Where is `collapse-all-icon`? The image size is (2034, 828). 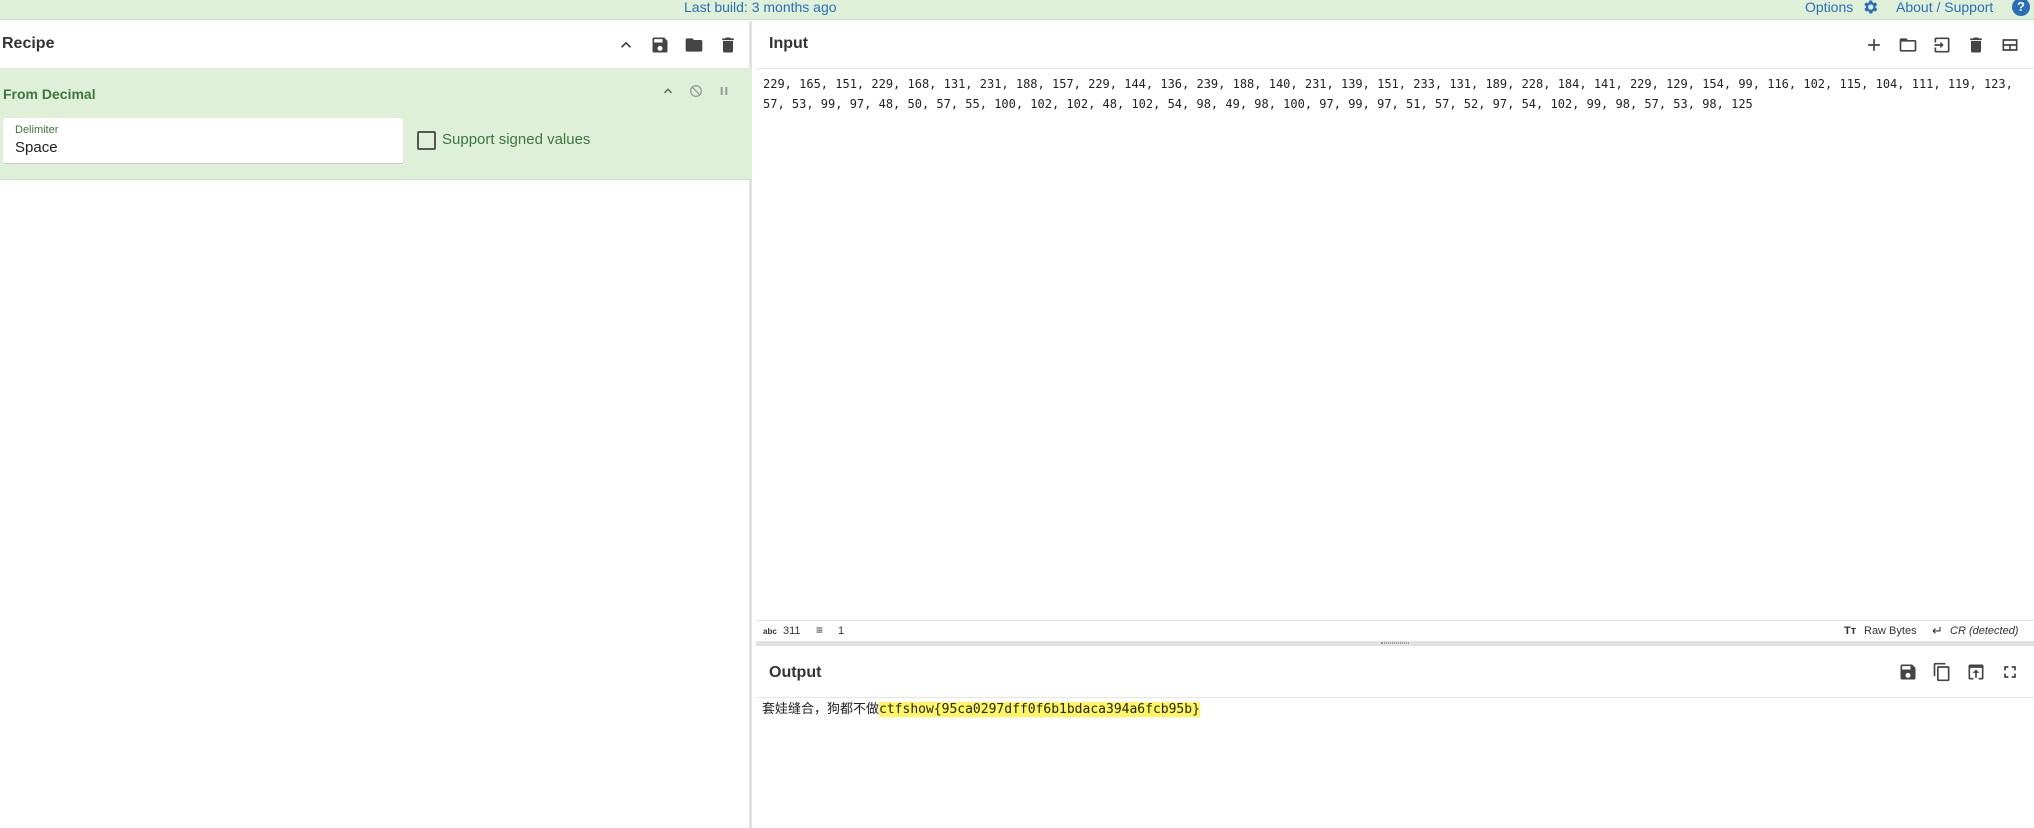
collapse-all-icon is located at coordinates (626, 45).